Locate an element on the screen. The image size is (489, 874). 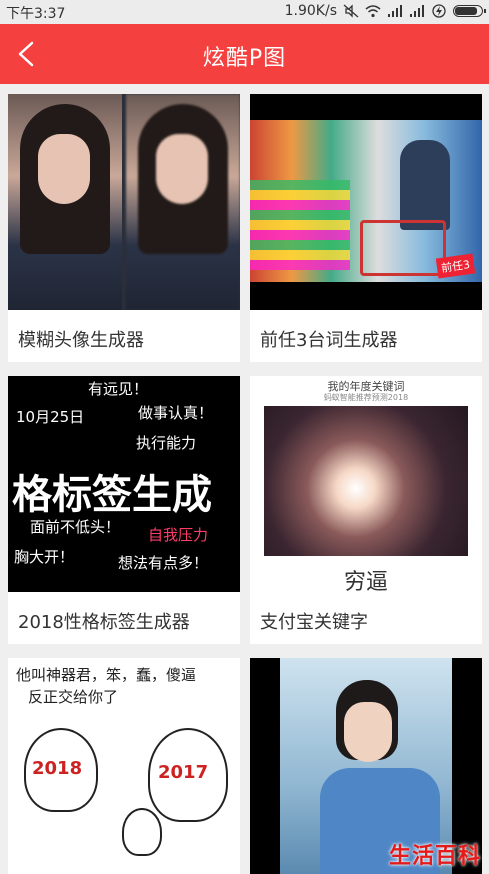
wifi-icon is located at coordinates (373, 11).